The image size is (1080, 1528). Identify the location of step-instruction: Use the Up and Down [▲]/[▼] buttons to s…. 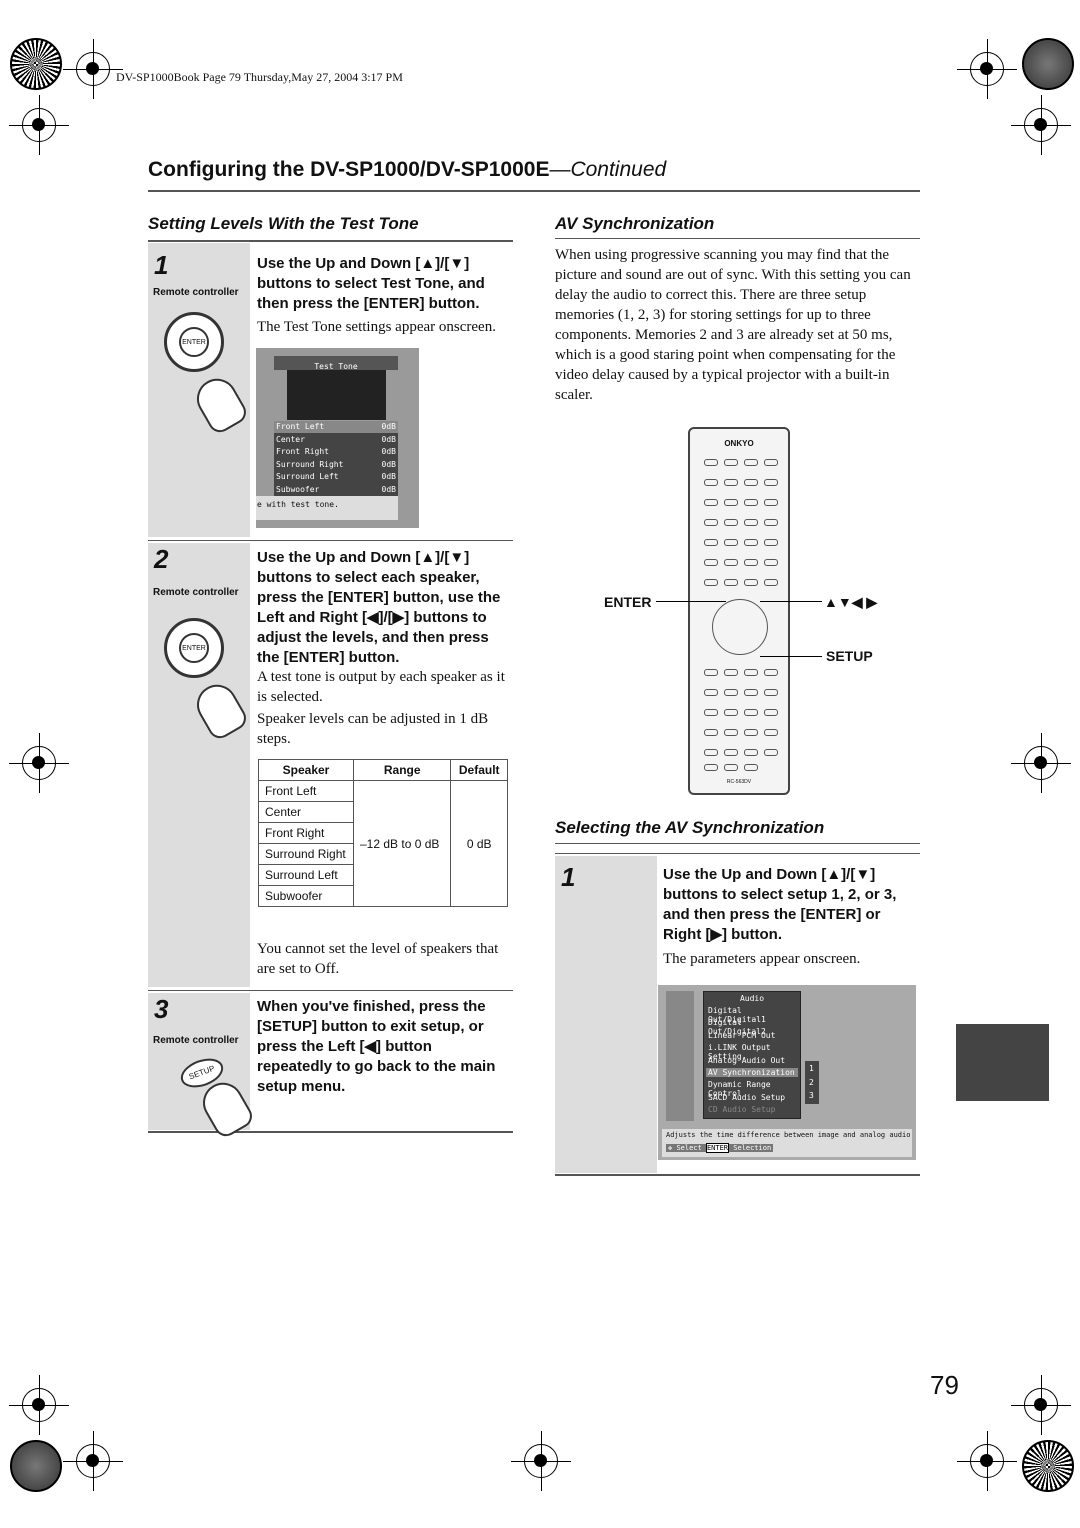
(379, 607).